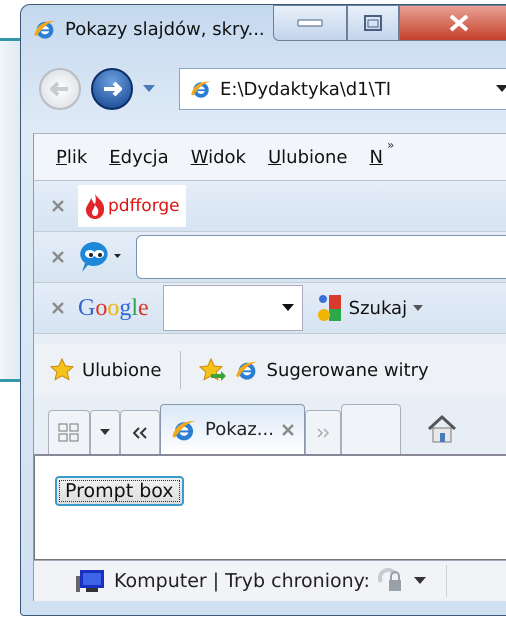 This screenshot has height=643, width=506. I want to click on minimize-button, so click(310, 23).